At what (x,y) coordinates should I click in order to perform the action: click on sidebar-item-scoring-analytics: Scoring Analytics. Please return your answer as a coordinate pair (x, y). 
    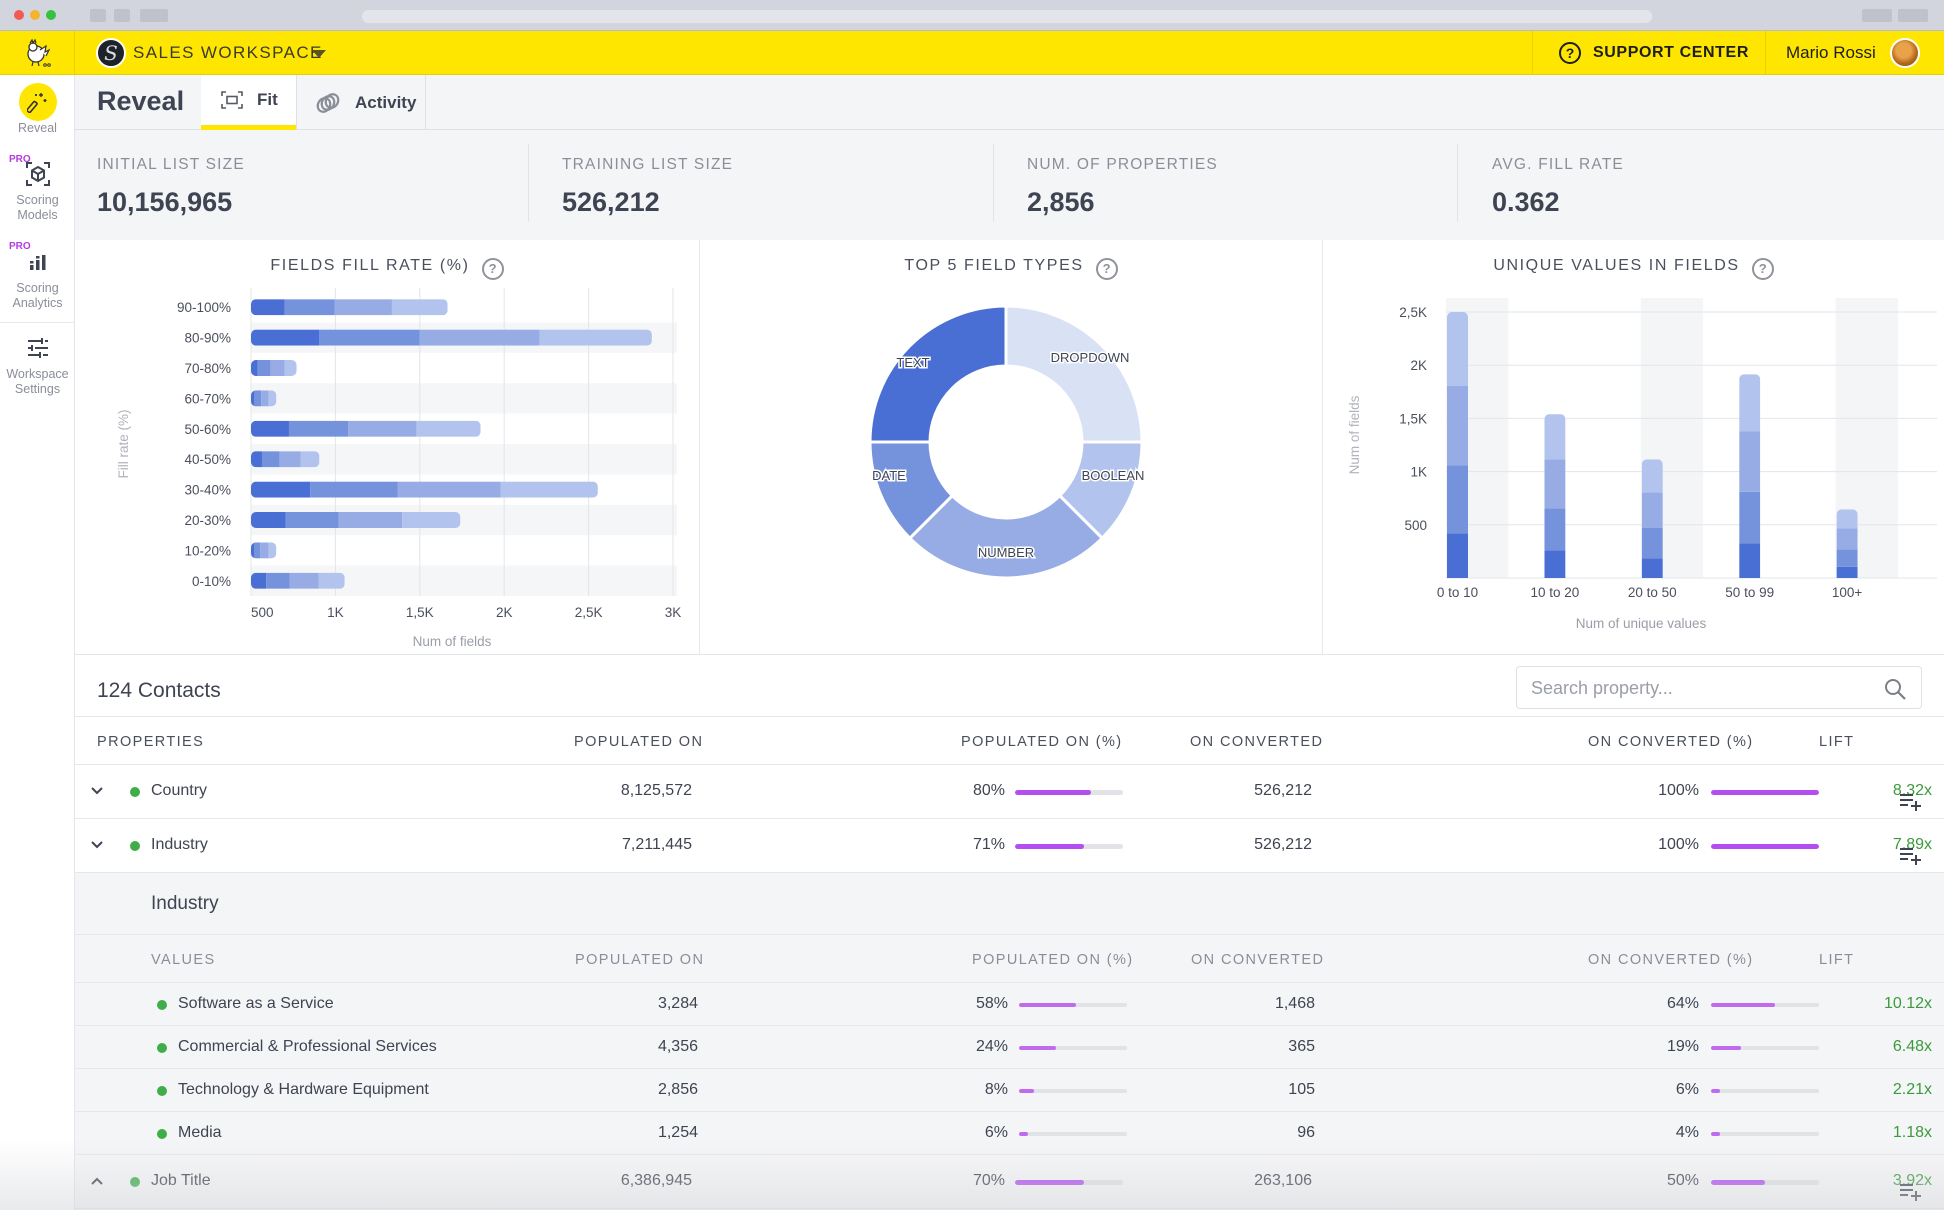
    Looking at the image, I should click on (37, 278).